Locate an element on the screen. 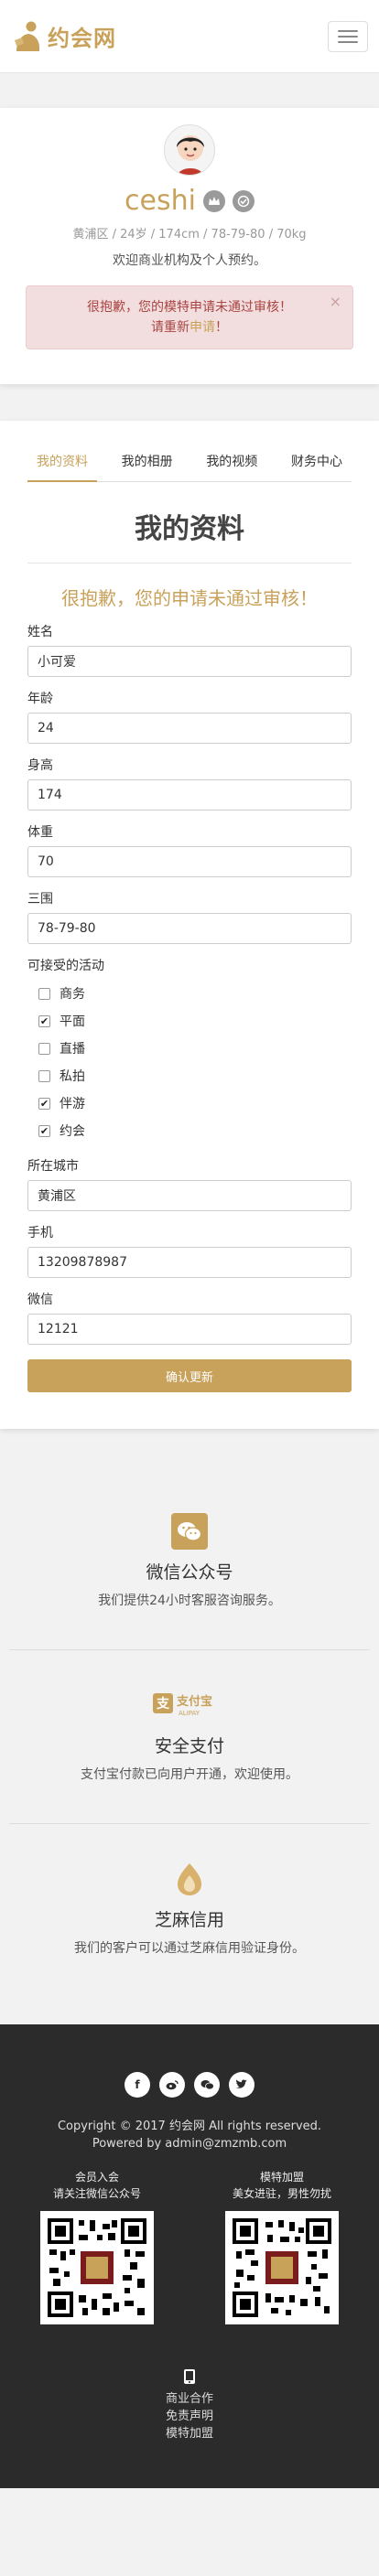 The height and width of the screenshot is (2576, 379). qr-subtitle: 美女进驻，男性勿扰 is located at coordinates (282, 2193).